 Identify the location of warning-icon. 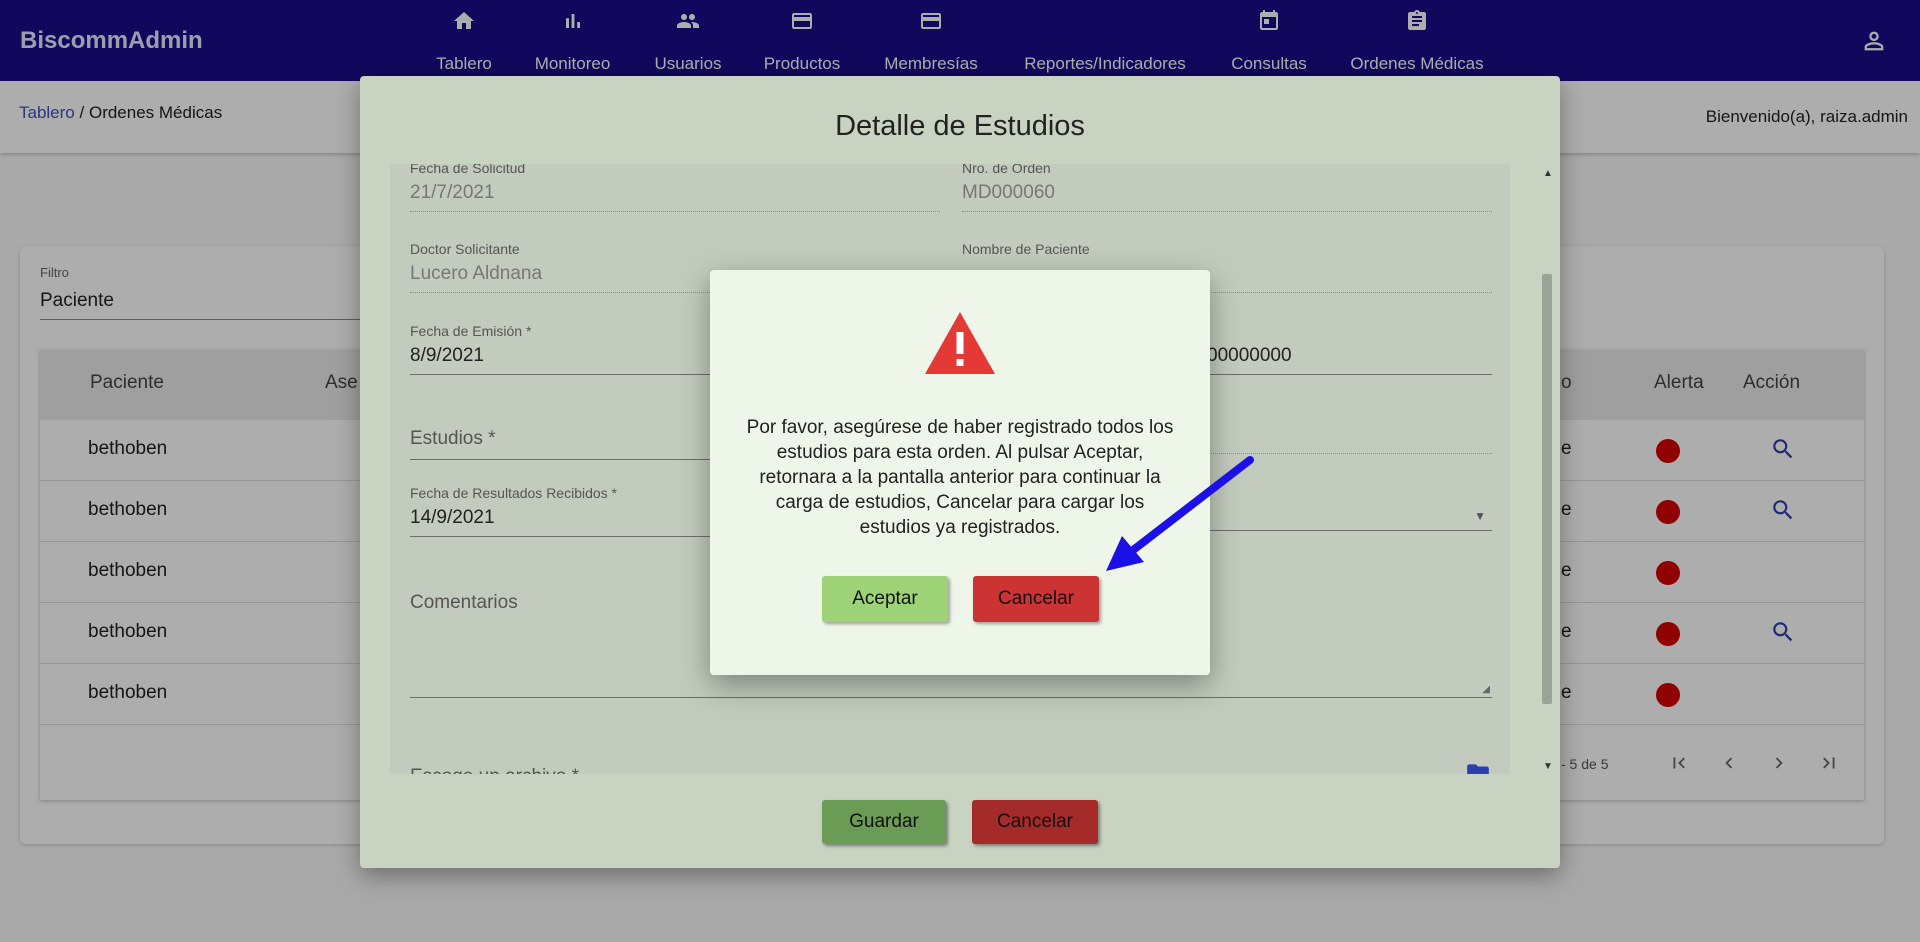
(960, 343).